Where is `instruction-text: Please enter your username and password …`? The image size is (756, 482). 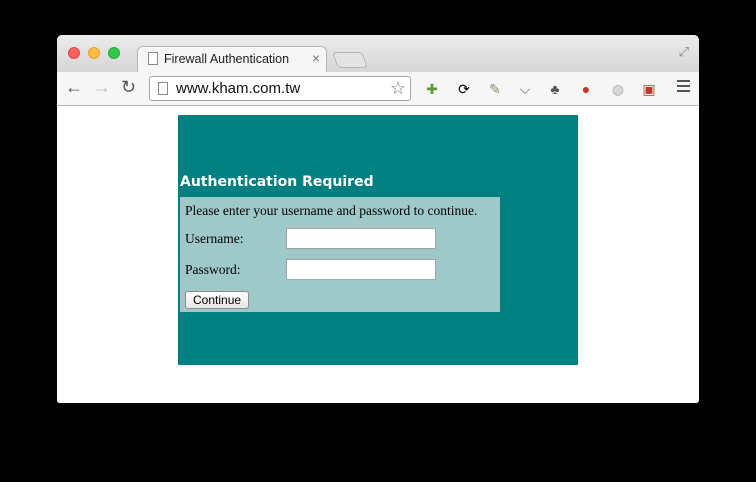 instruction-text: Please enter your username and password … is located at coordinates (331, 210).